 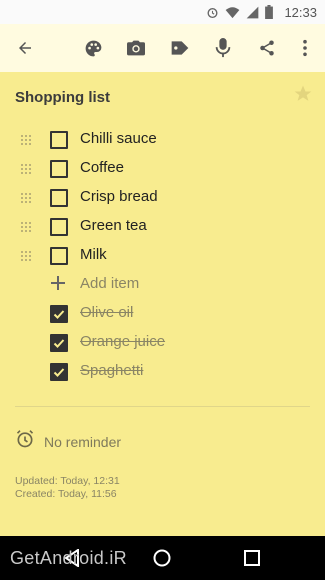 I want to click on add-item-label: Add item, so click(x=109, y=283).